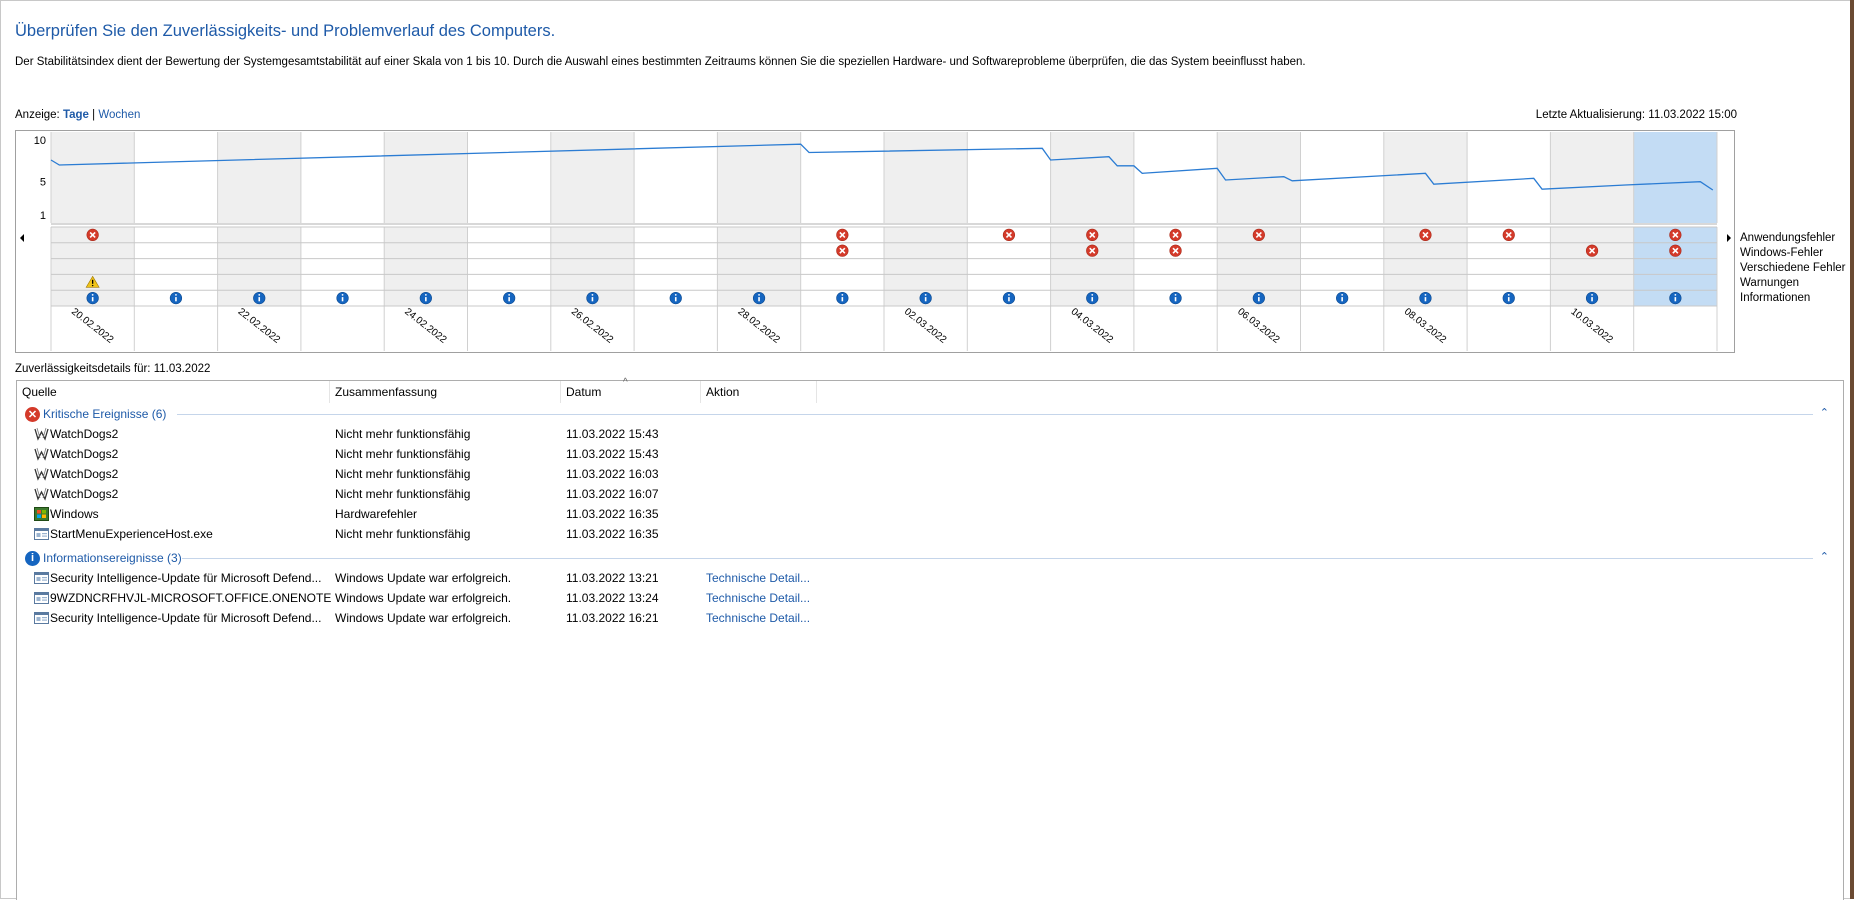  Describe the element at coordinates (930, 514) in the screenshot. I see `table-row: Windows Hardwarefehler 11.03.2022 16:35` at that location.